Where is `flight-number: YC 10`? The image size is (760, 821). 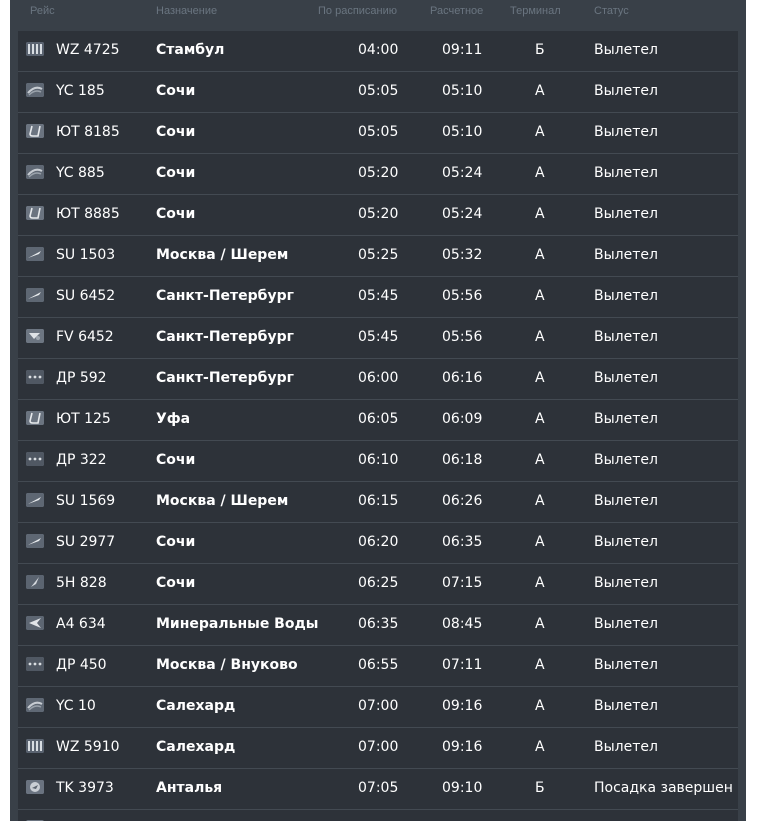 flight-number: YC 10 is located at coordinates (76, 706).